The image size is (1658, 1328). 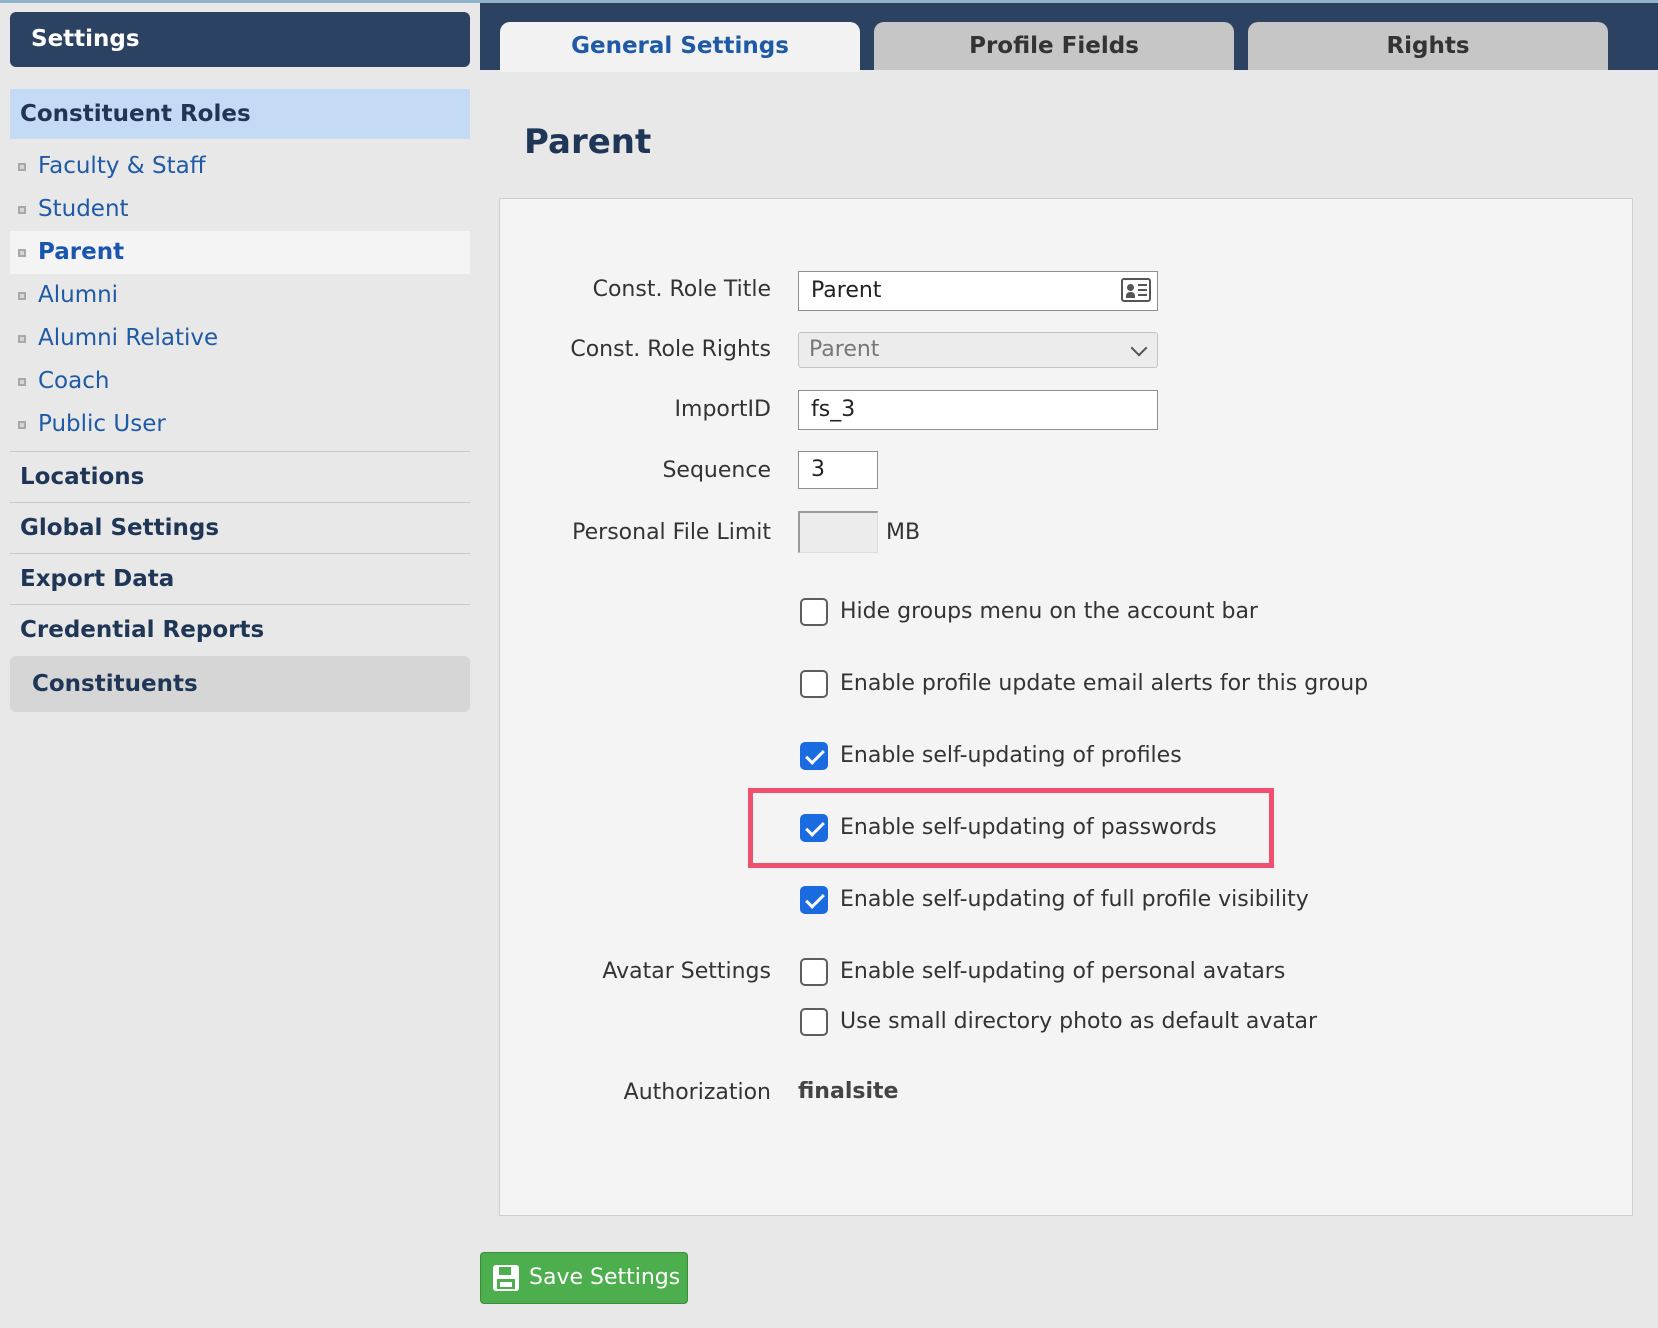 What do you see at coordinates (240, 39) in the screenshot?
I see `sidebar-header: Settings` at bounding box center [240, 39].